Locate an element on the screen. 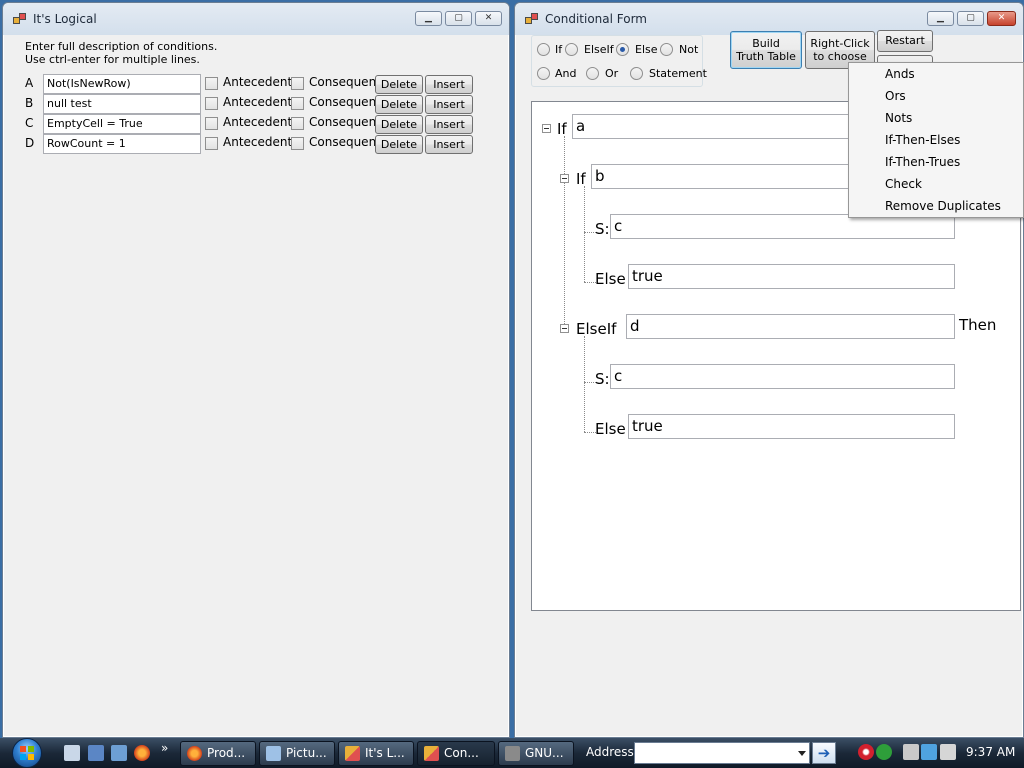  condition-input-c: EmptyCell = True is located at coordinates (122, 124).